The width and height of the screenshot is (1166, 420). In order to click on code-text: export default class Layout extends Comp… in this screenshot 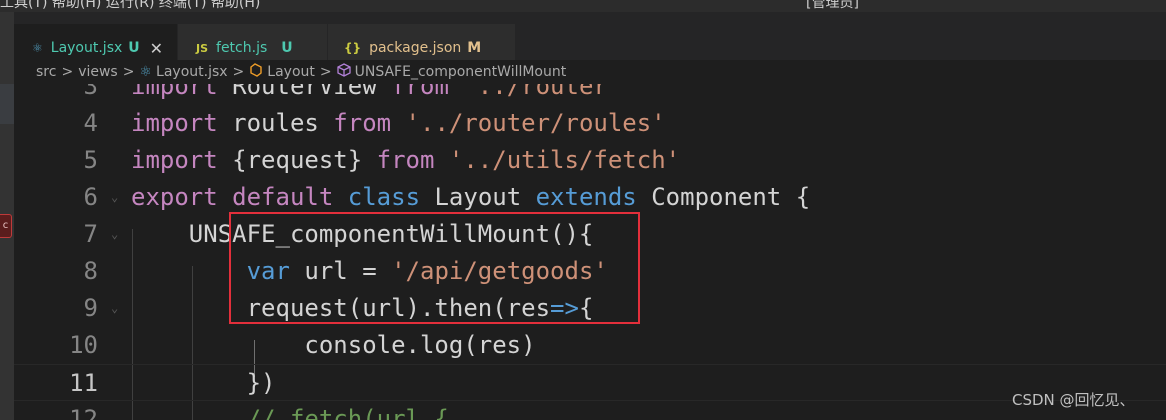, I will do `click(470, 197)`.